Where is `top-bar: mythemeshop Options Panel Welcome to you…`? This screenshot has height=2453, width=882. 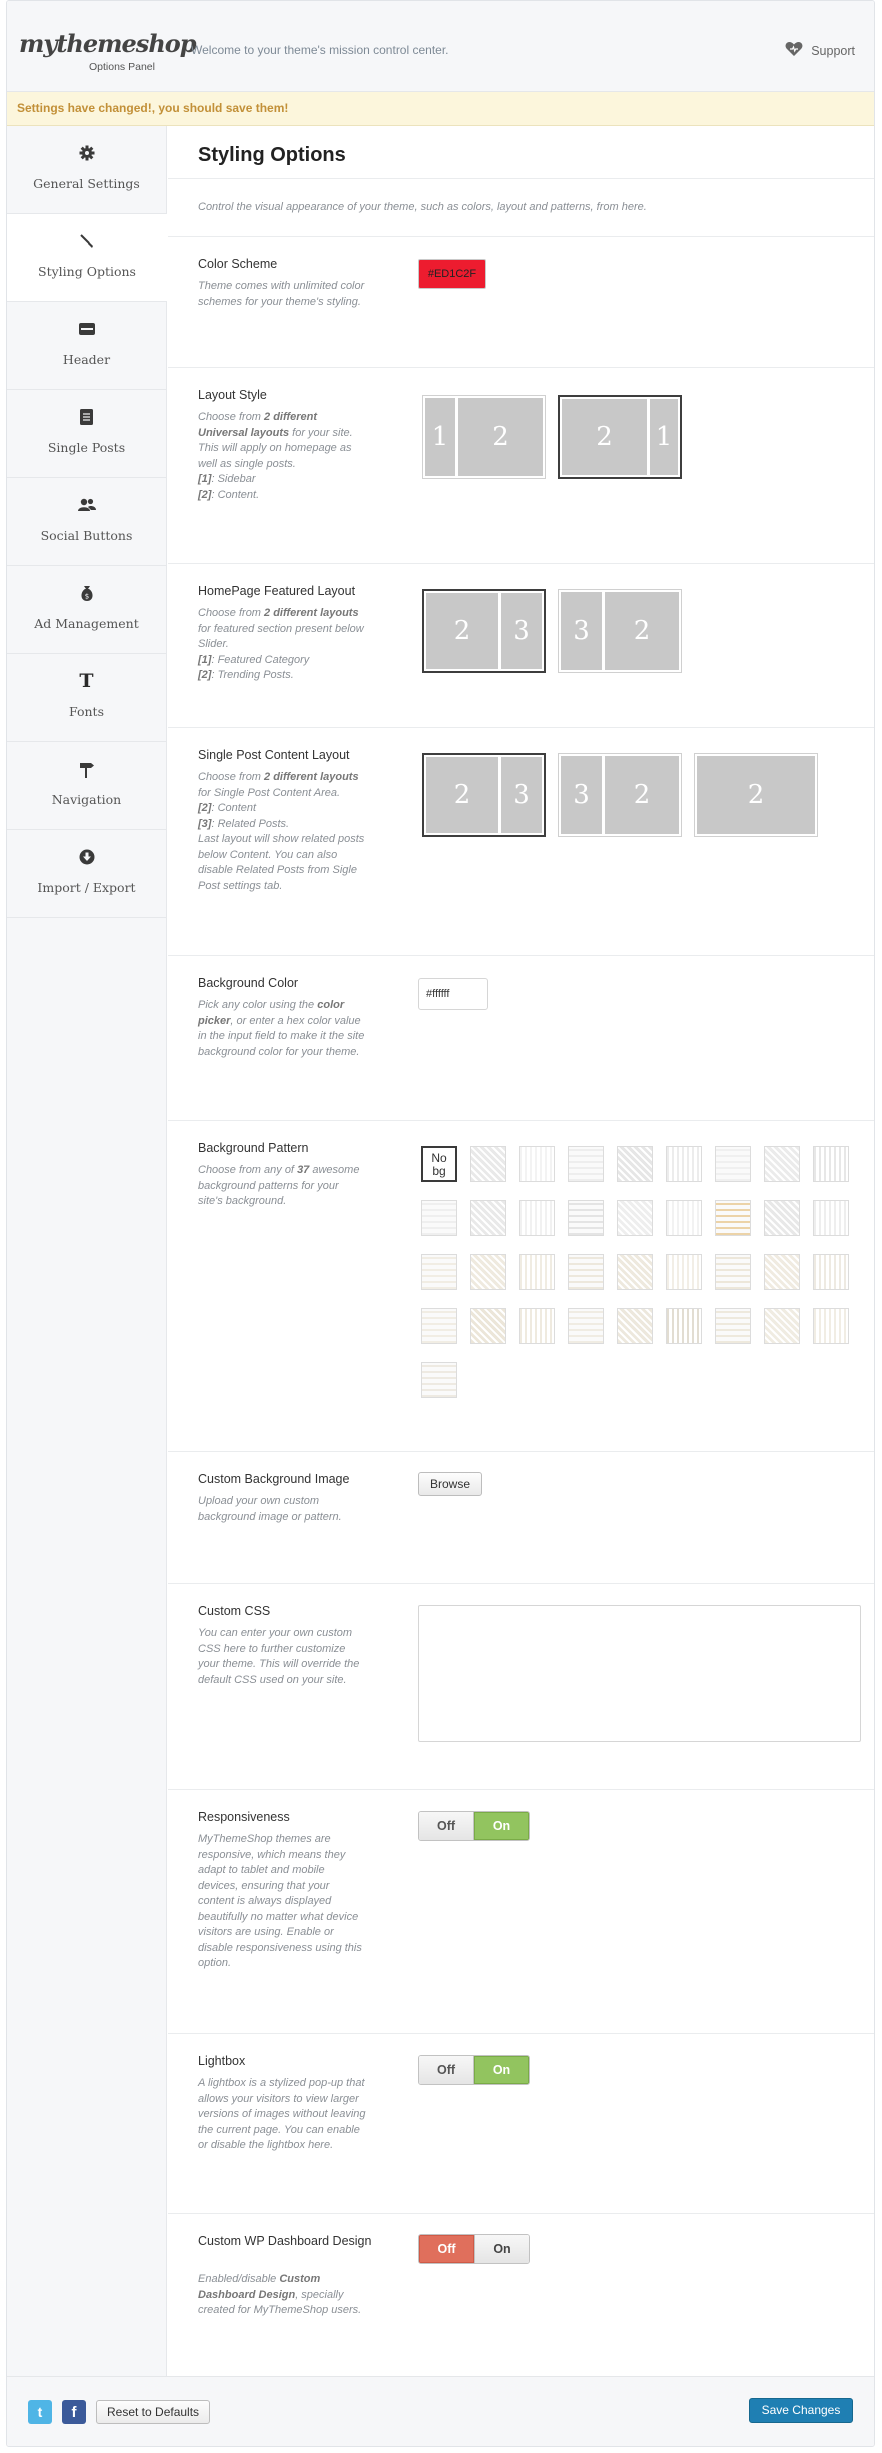
top-bar: mythemeshop Options Panel Welcome to you… is located at coordinates (440, 46).